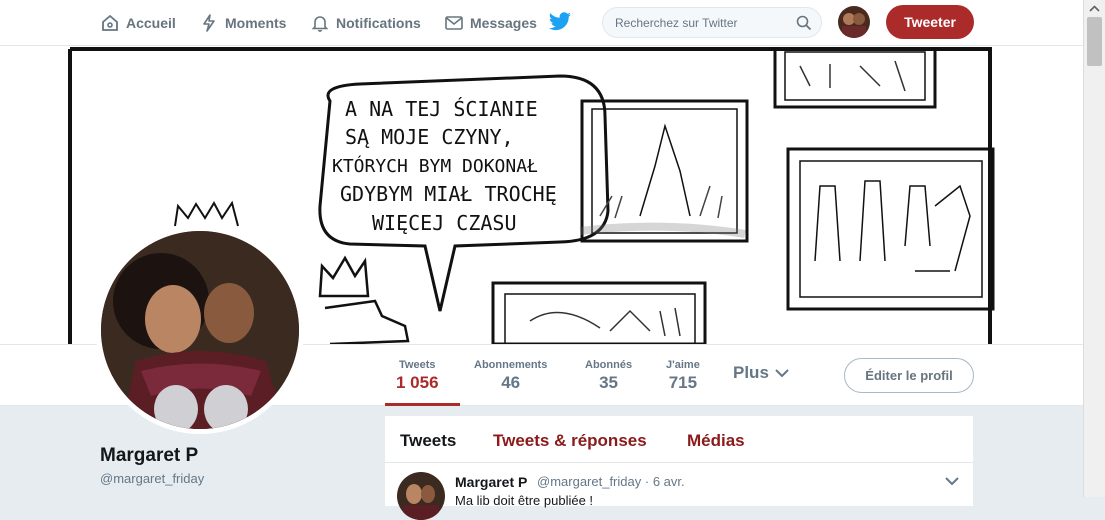  What do you see at coordinates (930, 22) in the screenshot?
I see `tweet-button: Tweeter` at bounding box center [930, 22].